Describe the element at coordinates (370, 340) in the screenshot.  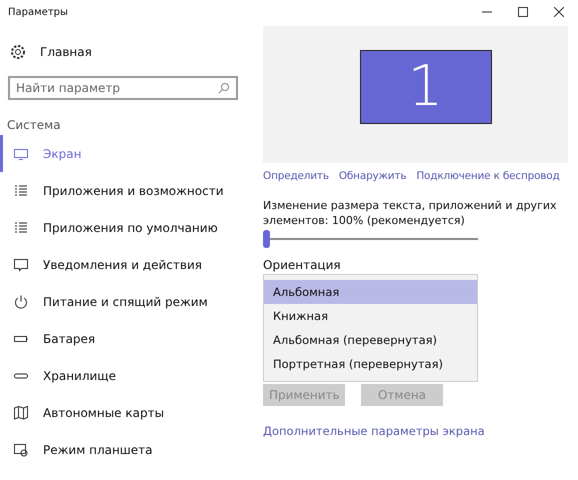
I see `dropdown-option: Альбомная (перевернутая)` at that location.